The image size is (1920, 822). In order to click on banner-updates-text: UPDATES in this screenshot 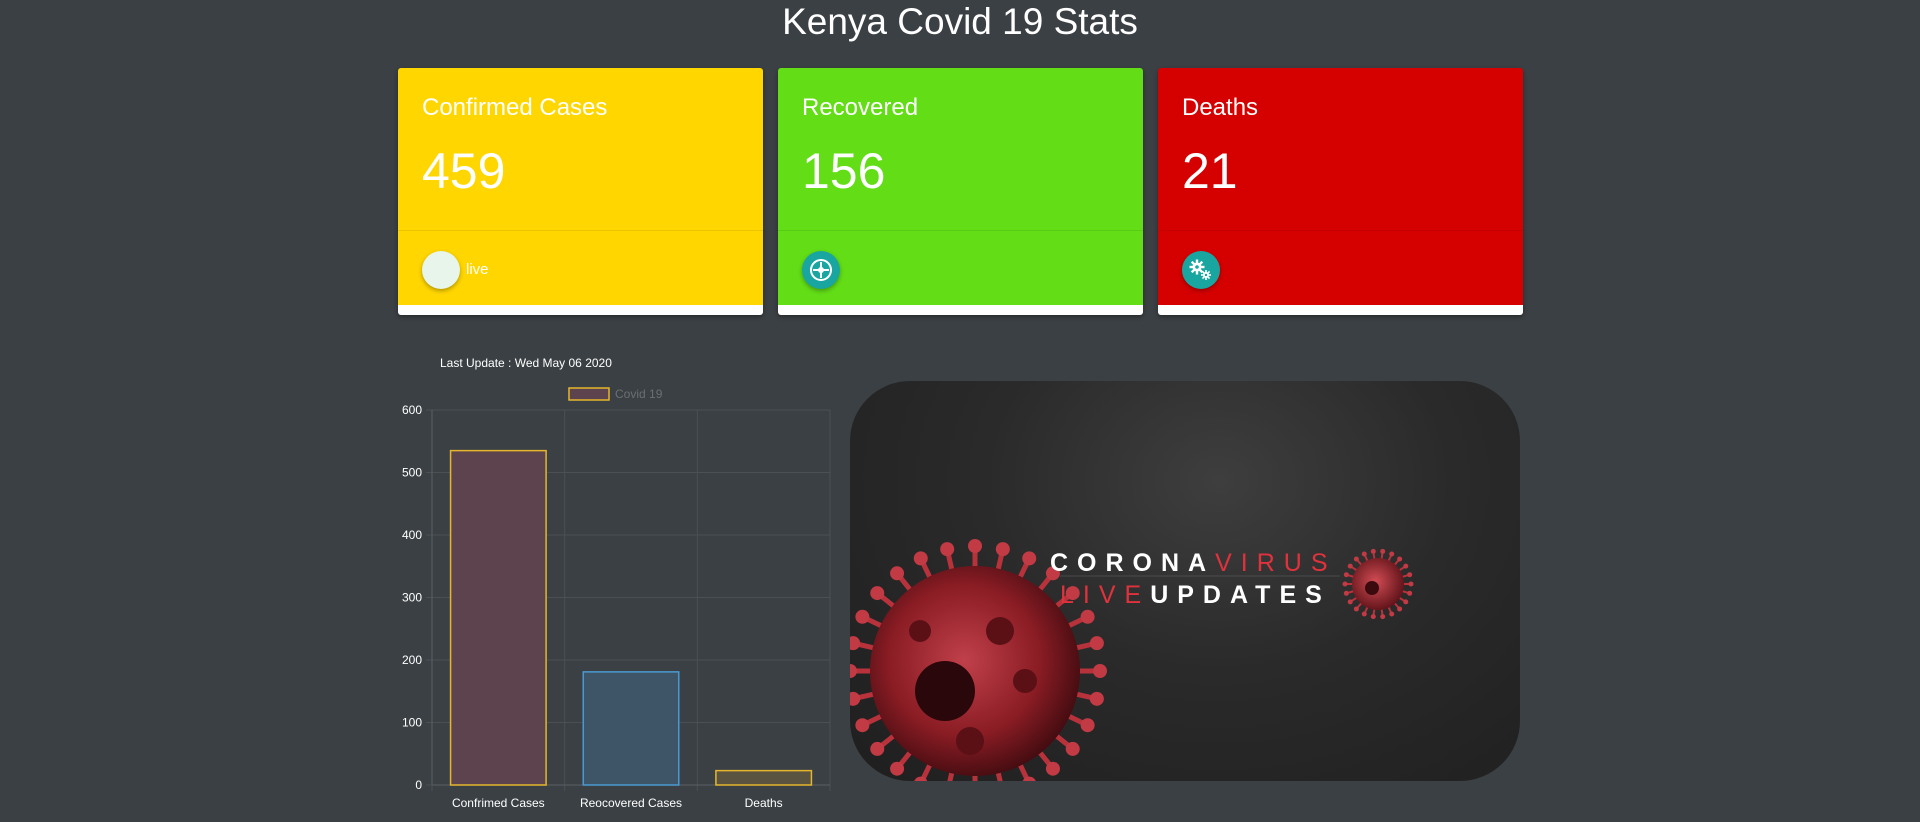, I will do `click(1240, 595)`.